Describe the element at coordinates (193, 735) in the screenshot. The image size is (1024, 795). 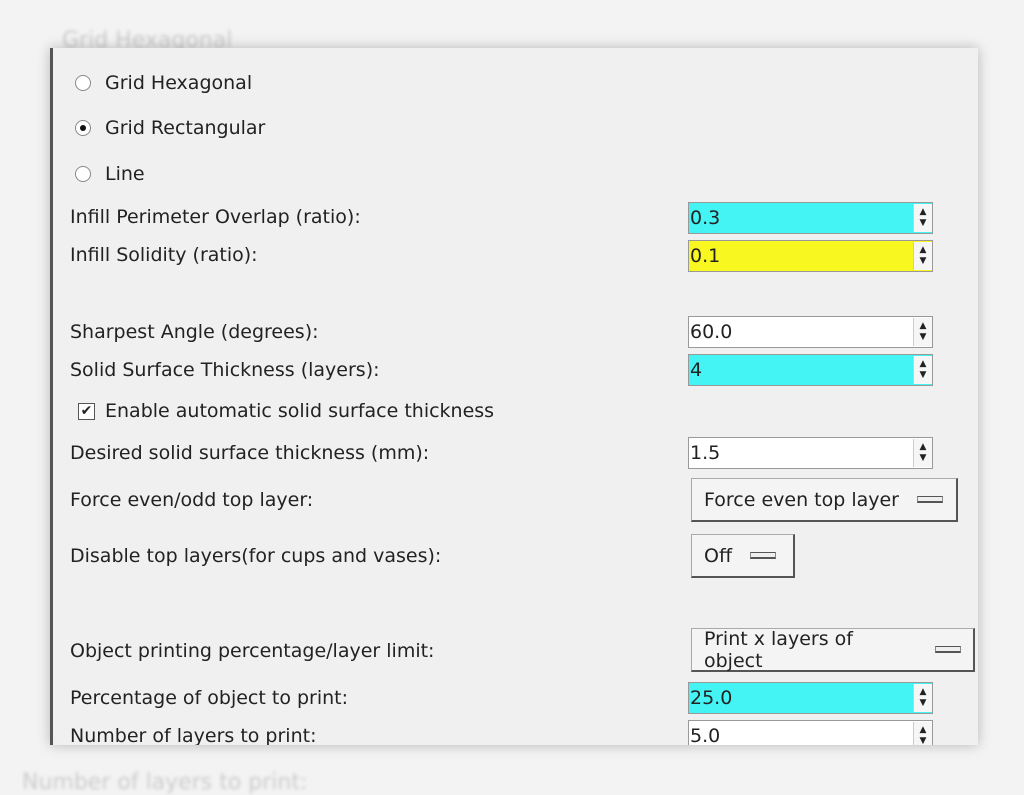
I see `num-layers-label: Number of layers to print:` at that location.